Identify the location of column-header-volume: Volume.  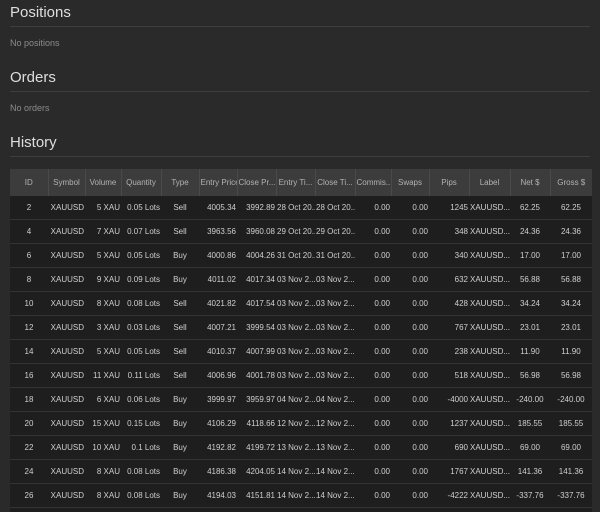
(102, 182).